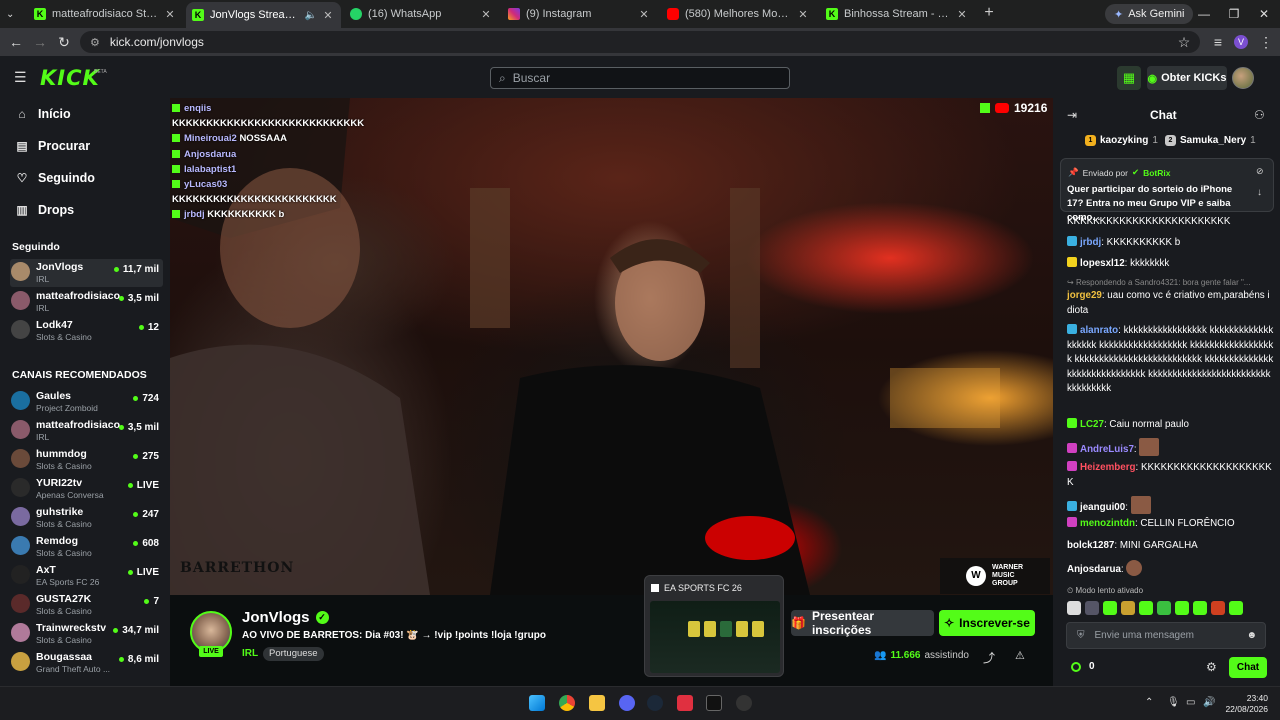 Image resolution: width=1280 pixels, height=720 pixels. What do you see at coordinates (53, 146) in the screenshot?
I see `sidebar-item-browse: ▤ Procurar` at bounding box center [53, 146].